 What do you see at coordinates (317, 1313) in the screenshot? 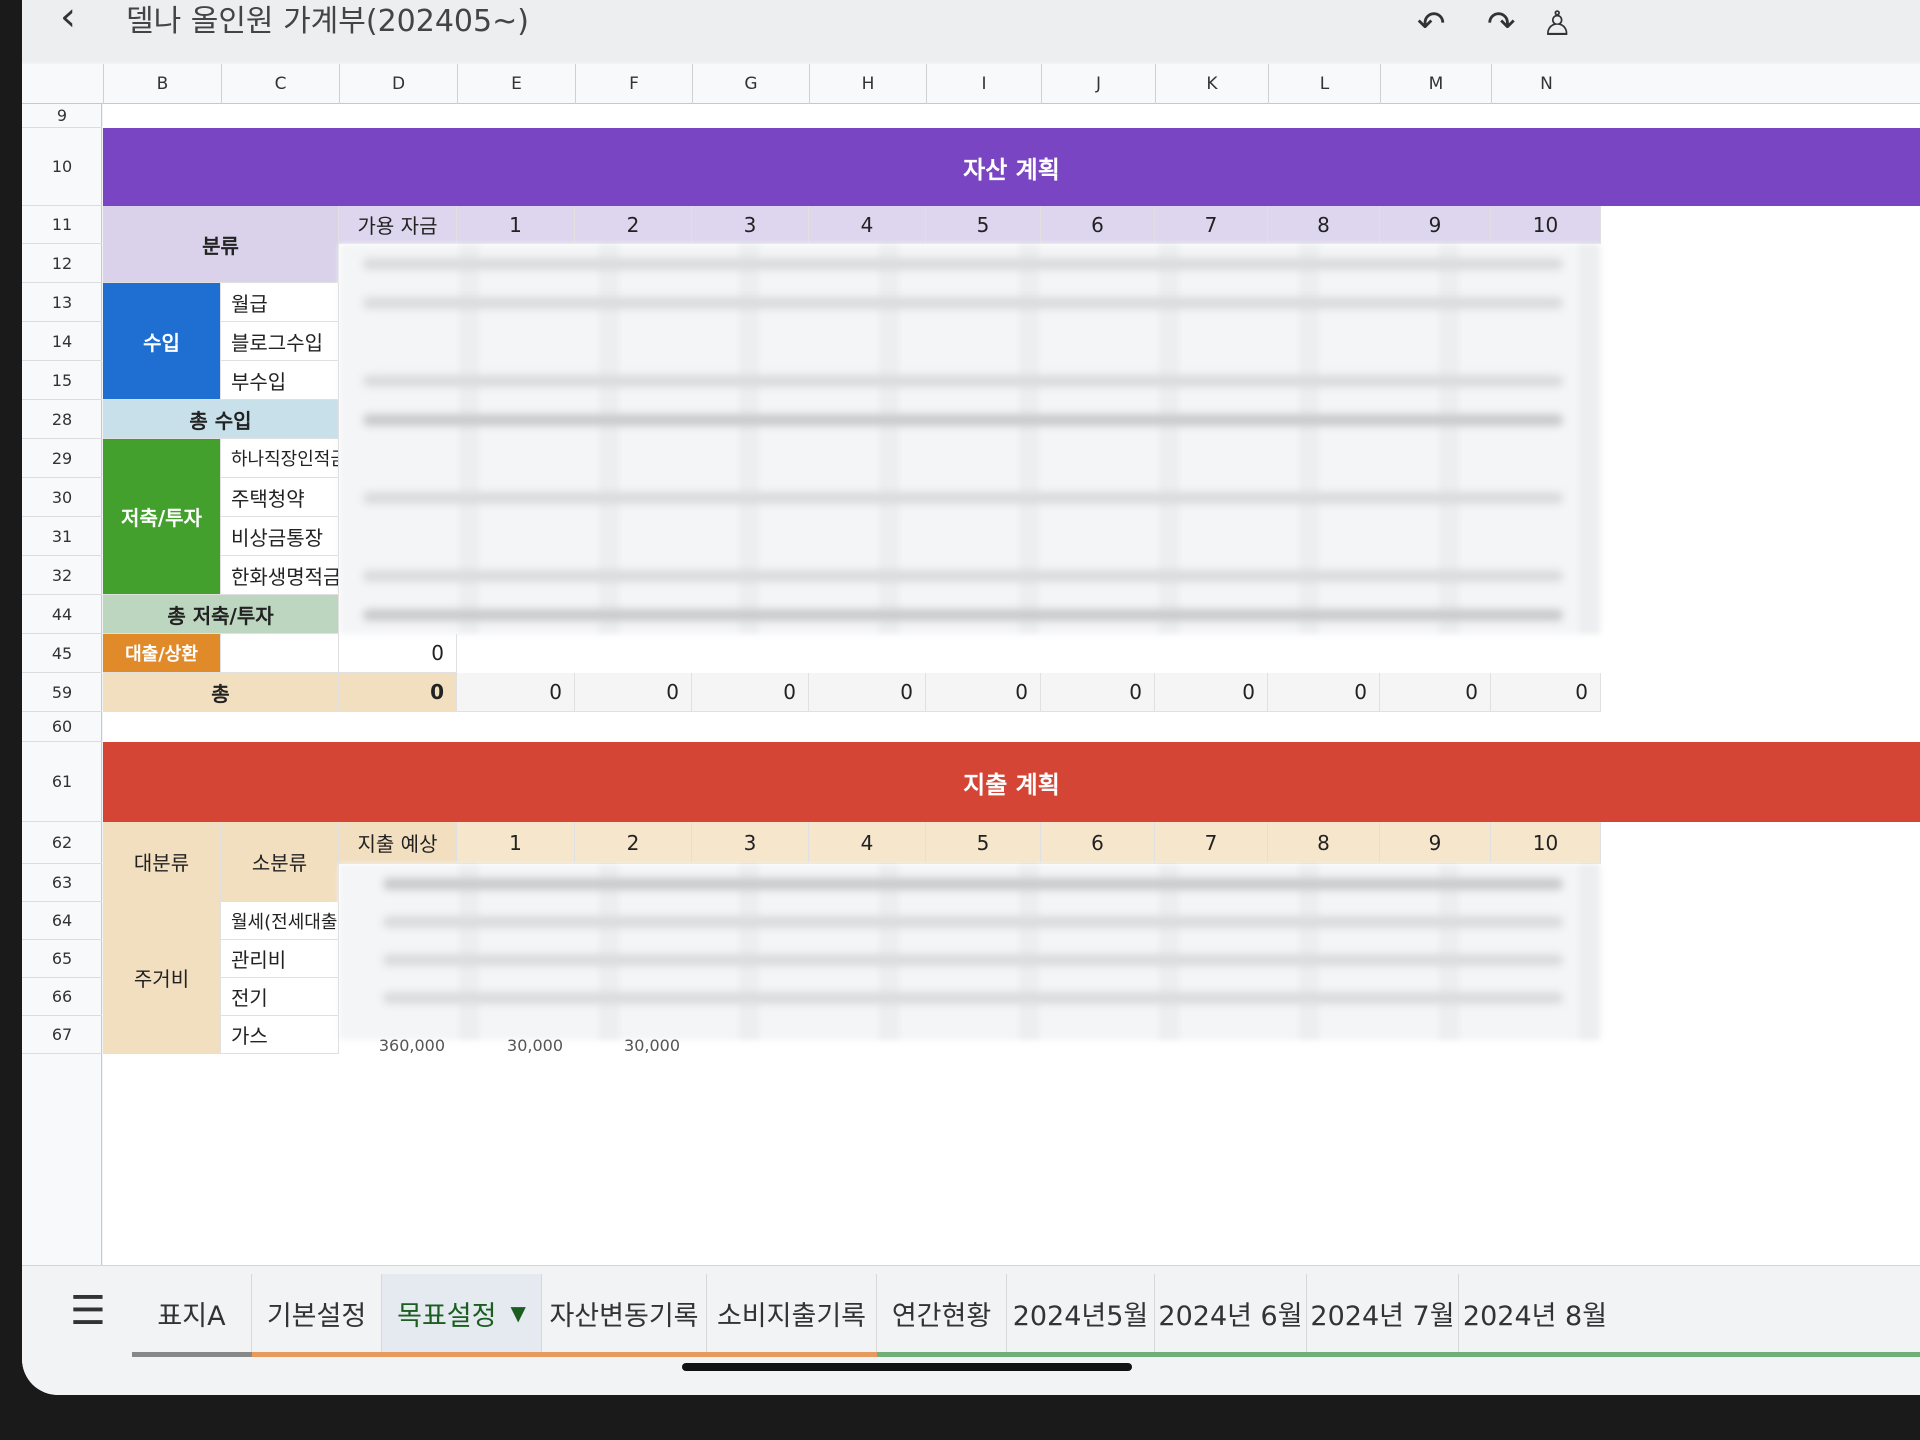
I see `sheet-tab: 기본설정` at bounding box center [317, 1313].